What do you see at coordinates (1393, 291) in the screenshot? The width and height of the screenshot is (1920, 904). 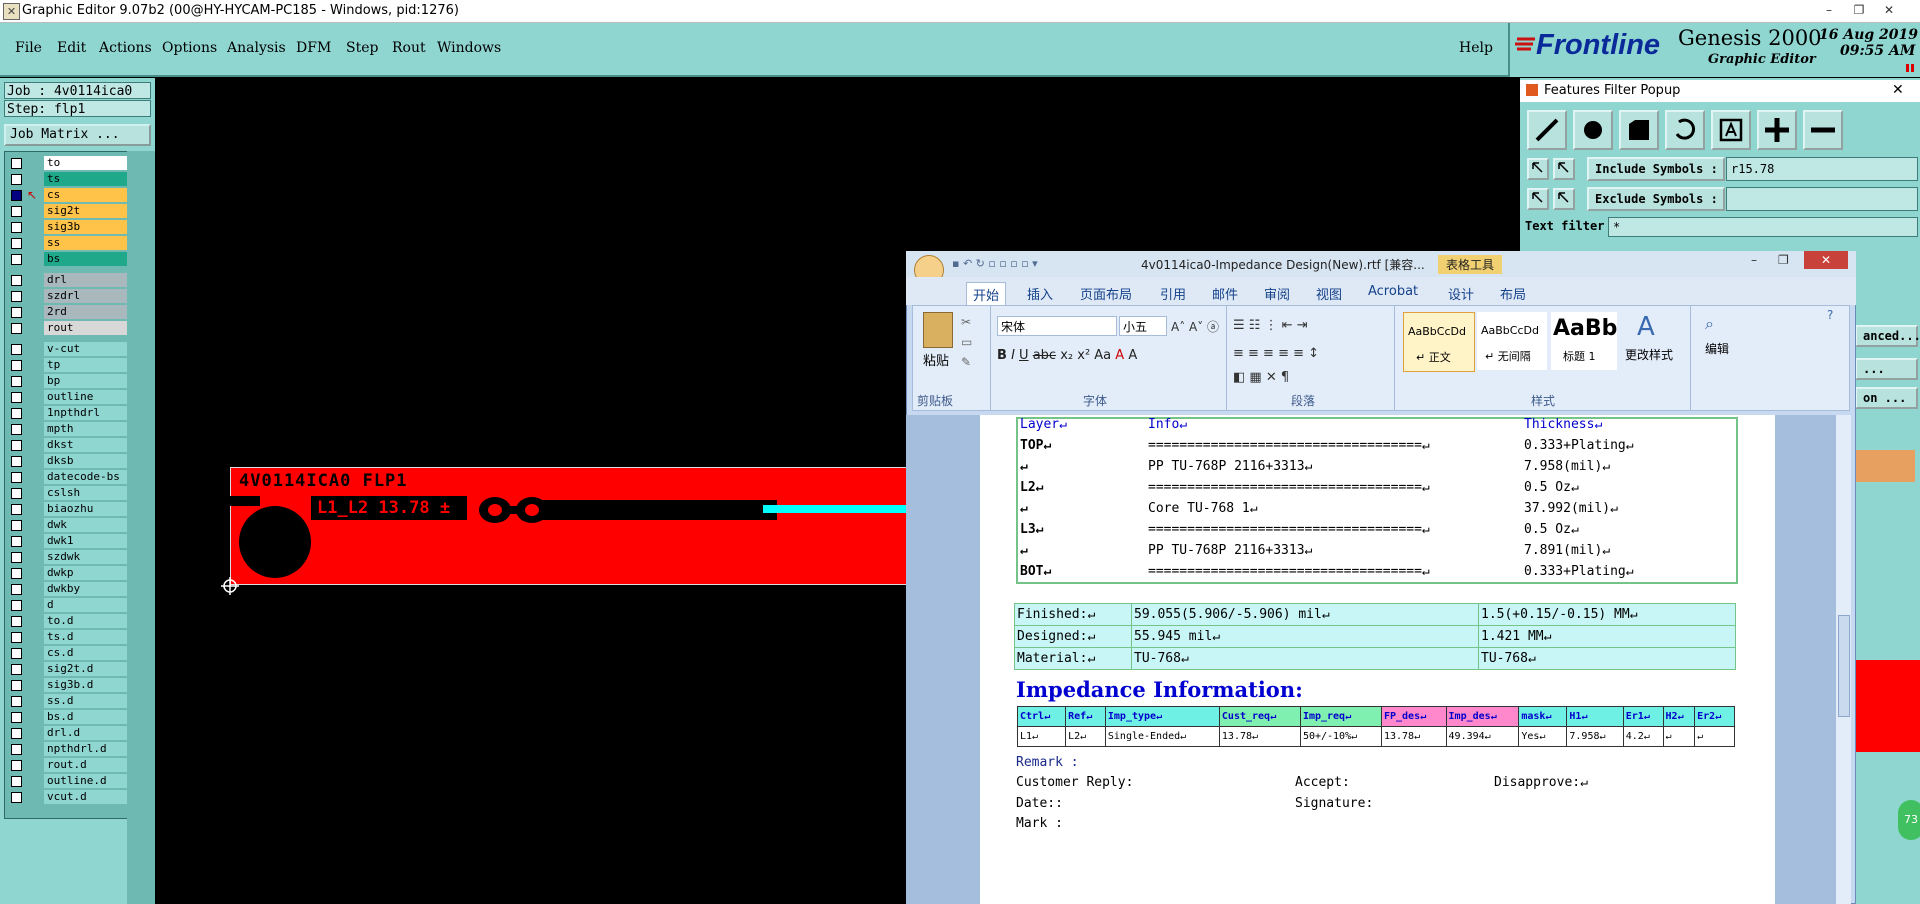 I see `tab-acrobat: Acrobat` at bounding box center [1393, 291].